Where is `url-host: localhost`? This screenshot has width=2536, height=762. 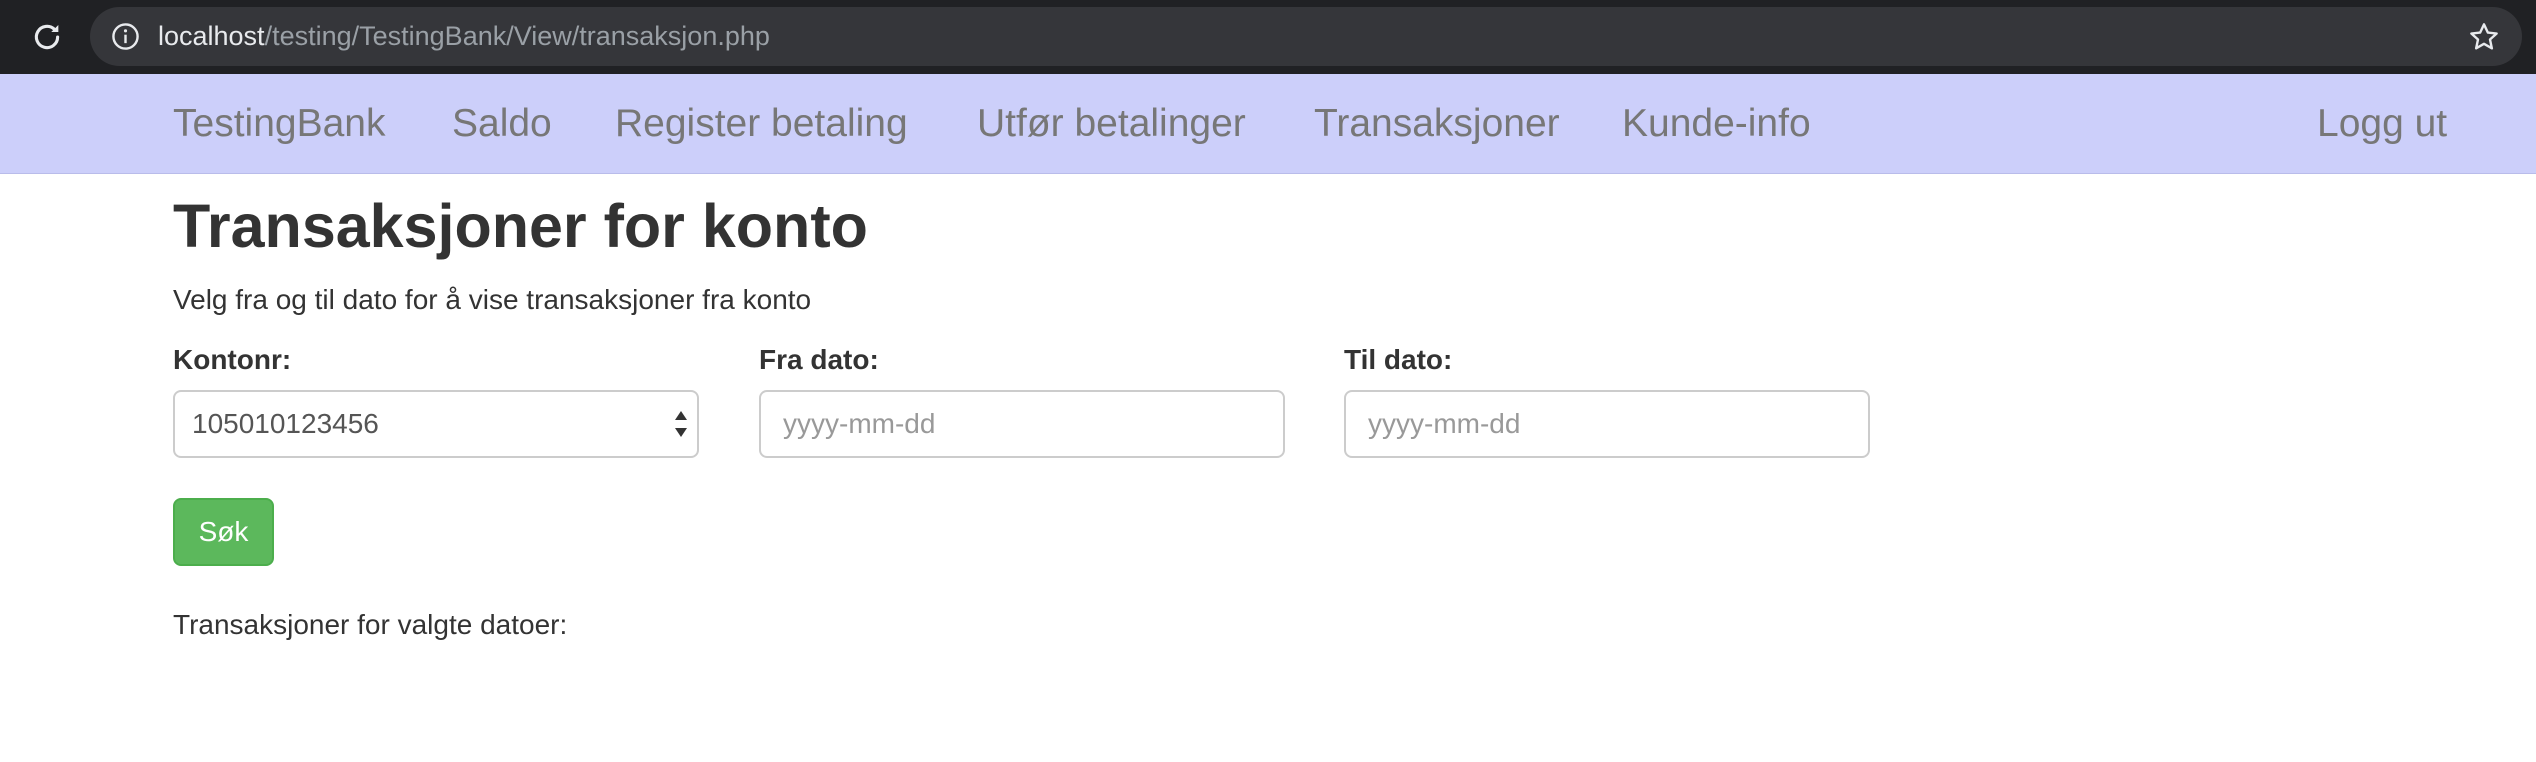
url-host: localhost is located at coordinates (211, 36).